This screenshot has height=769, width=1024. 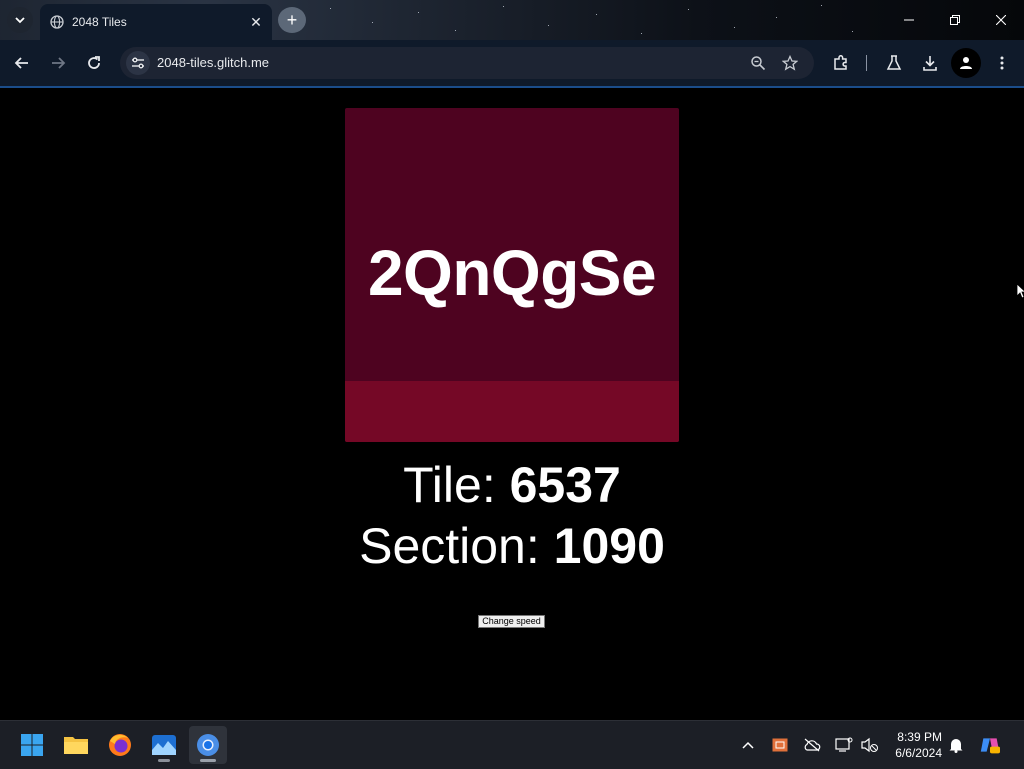 I want to click on tile-label: Tile:, so click(x=456, y=485).